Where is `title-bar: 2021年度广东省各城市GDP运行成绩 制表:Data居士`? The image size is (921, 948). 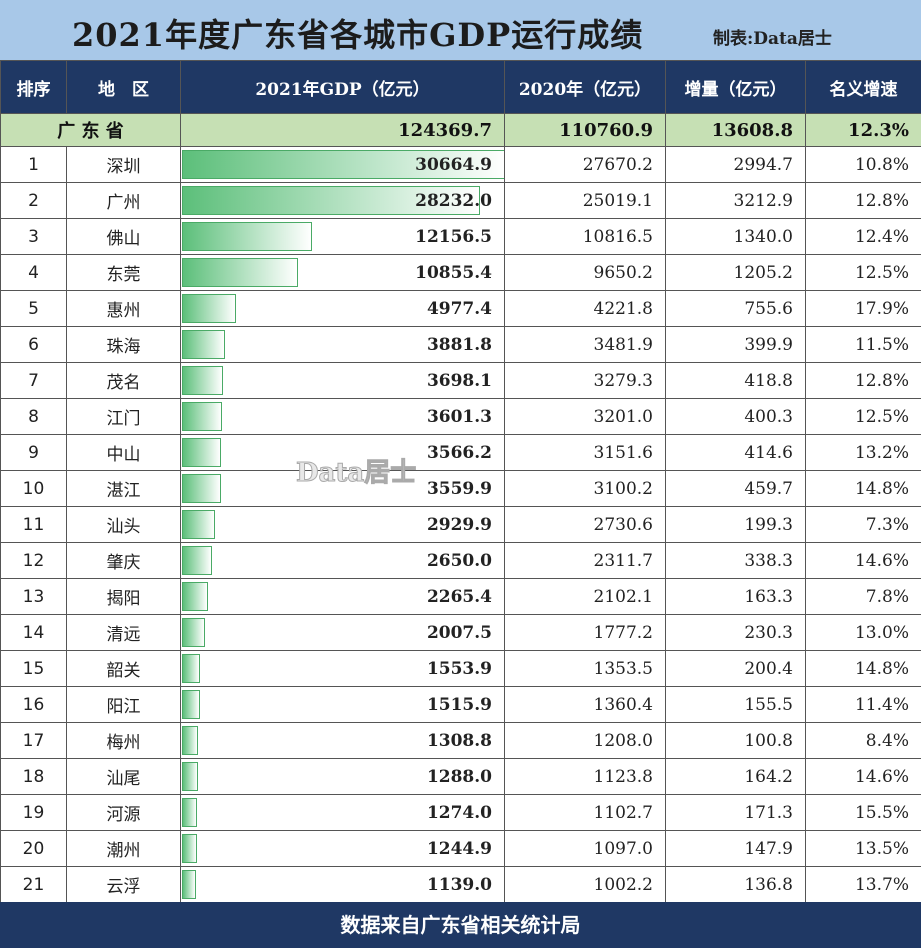 title-bar: 2021年度广东省各城市GDP运行成绩 制表:Data居士 is located at coordinates (460, 30).